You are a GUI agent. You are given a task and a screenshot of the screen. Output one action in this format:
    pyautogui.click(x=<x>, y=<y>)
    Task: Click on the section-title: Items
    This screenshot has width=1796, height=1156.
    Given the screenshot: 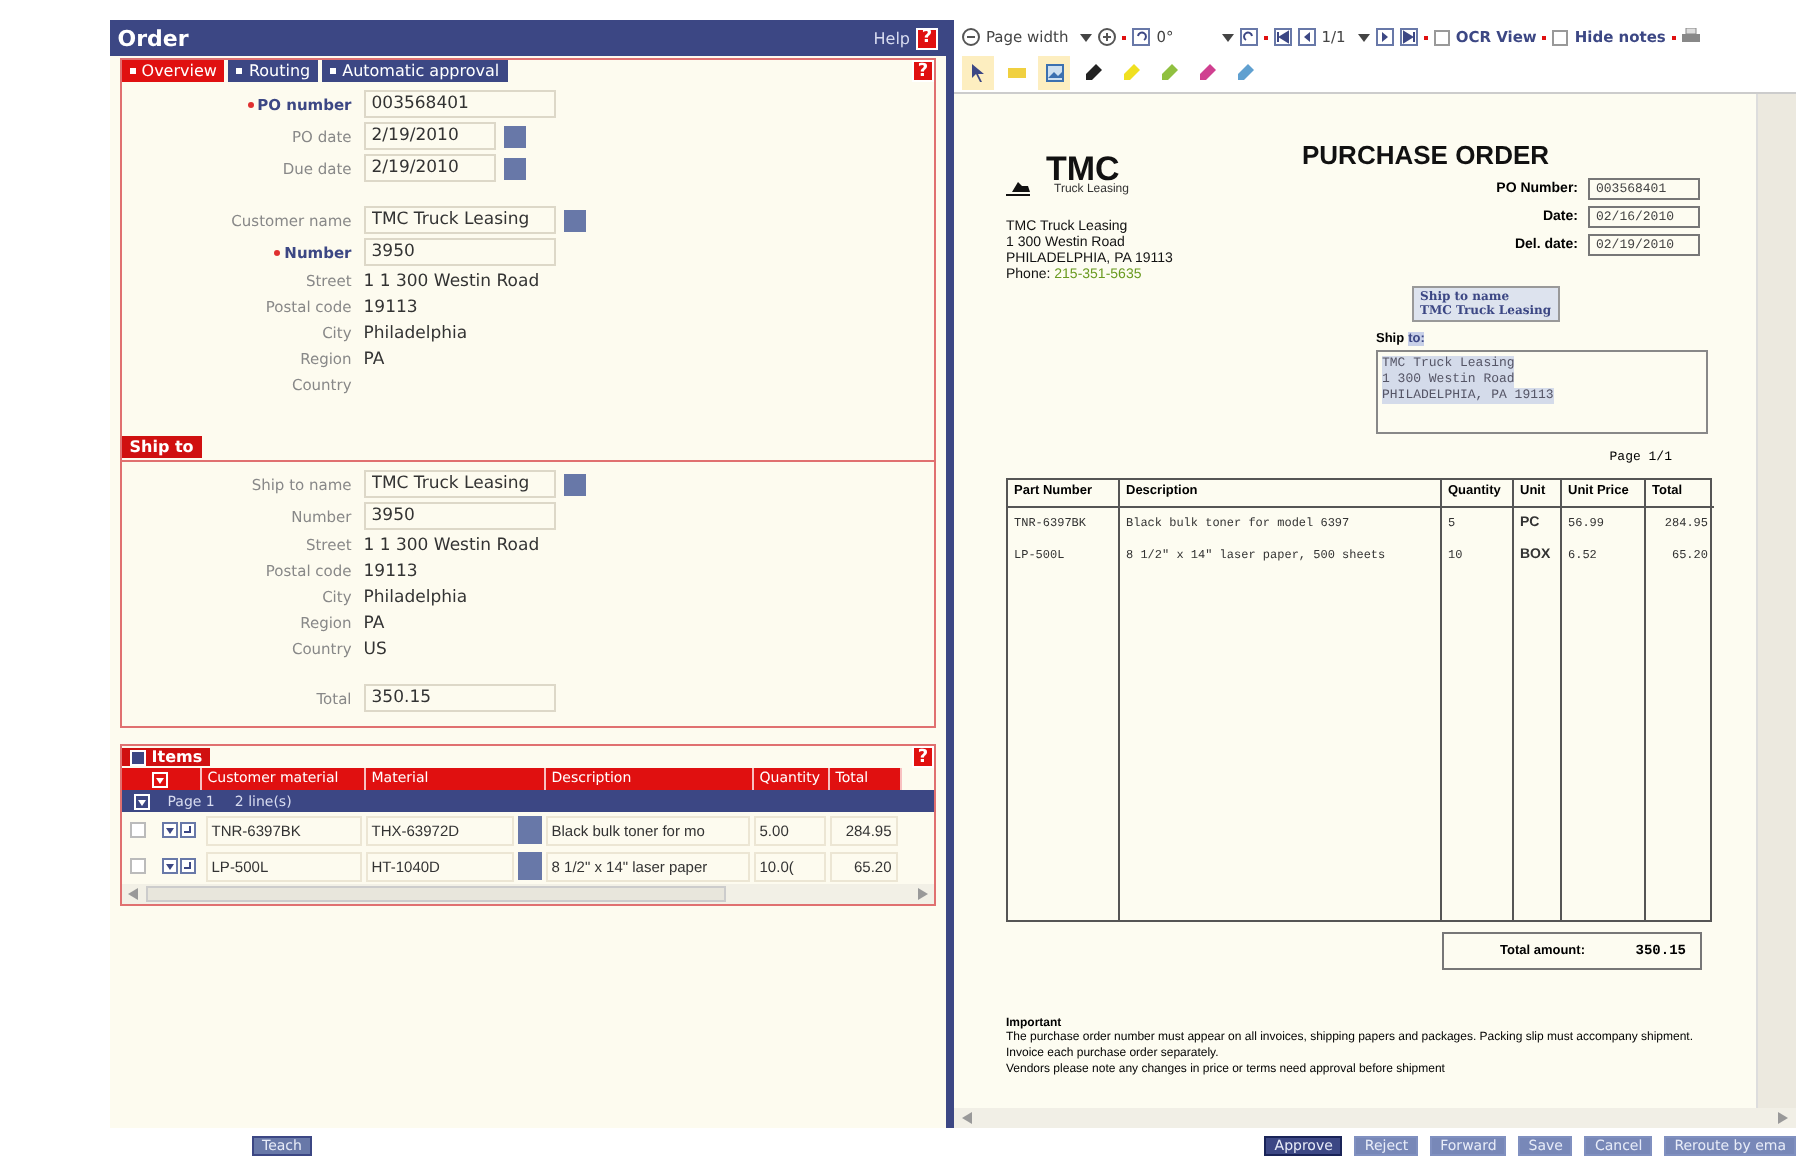 What is the action you would take?
    pyautogui.click(x=166, y=757)
    